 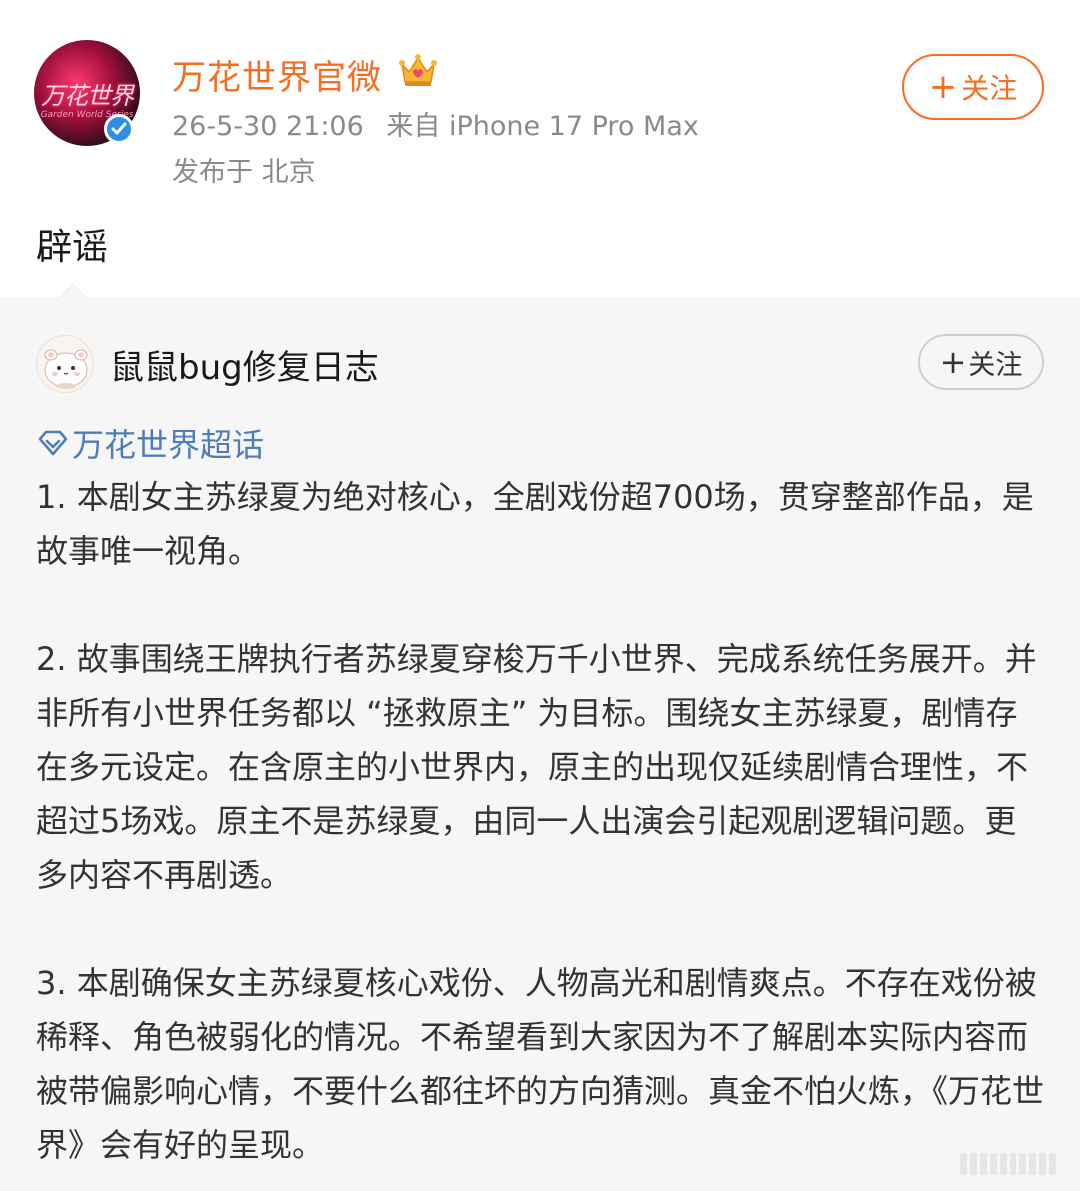 What do you see at coordinates (168, 445) in the screenshot?
I see `supertopic-label: 万花世界超话` at bounding box center [168, 445].